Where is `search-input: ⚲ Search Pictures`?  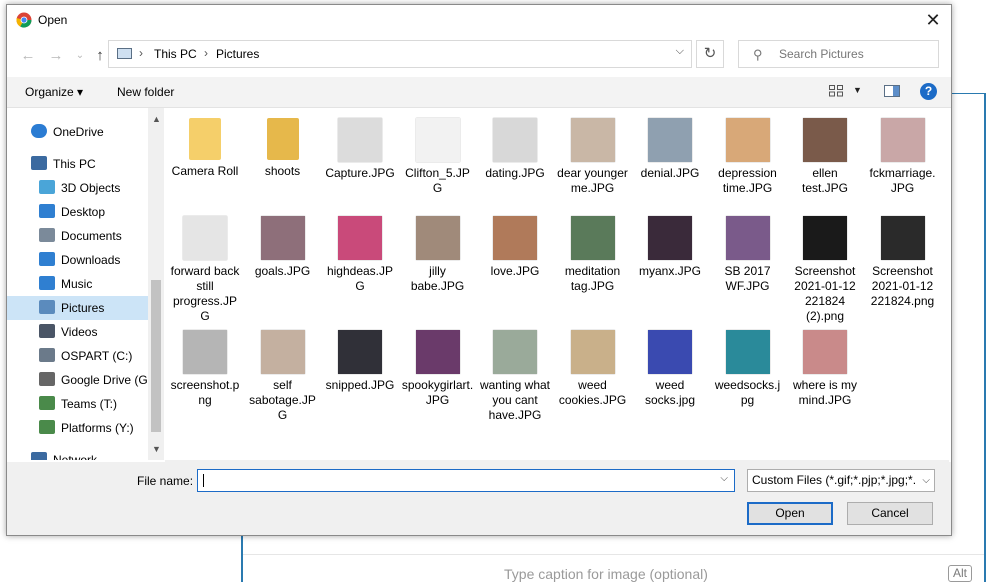
search-input: ⚲ Search Pictures is located at coordinates (838, 54).